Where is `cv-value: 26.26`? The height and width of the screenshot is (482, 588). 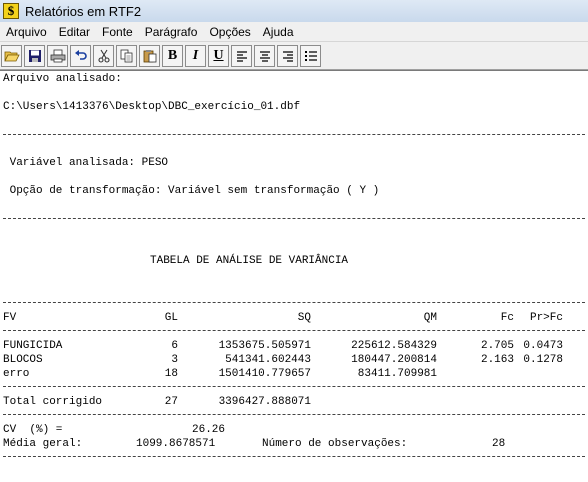 cv-value: 26.26 is located at coordinates (209, 430).